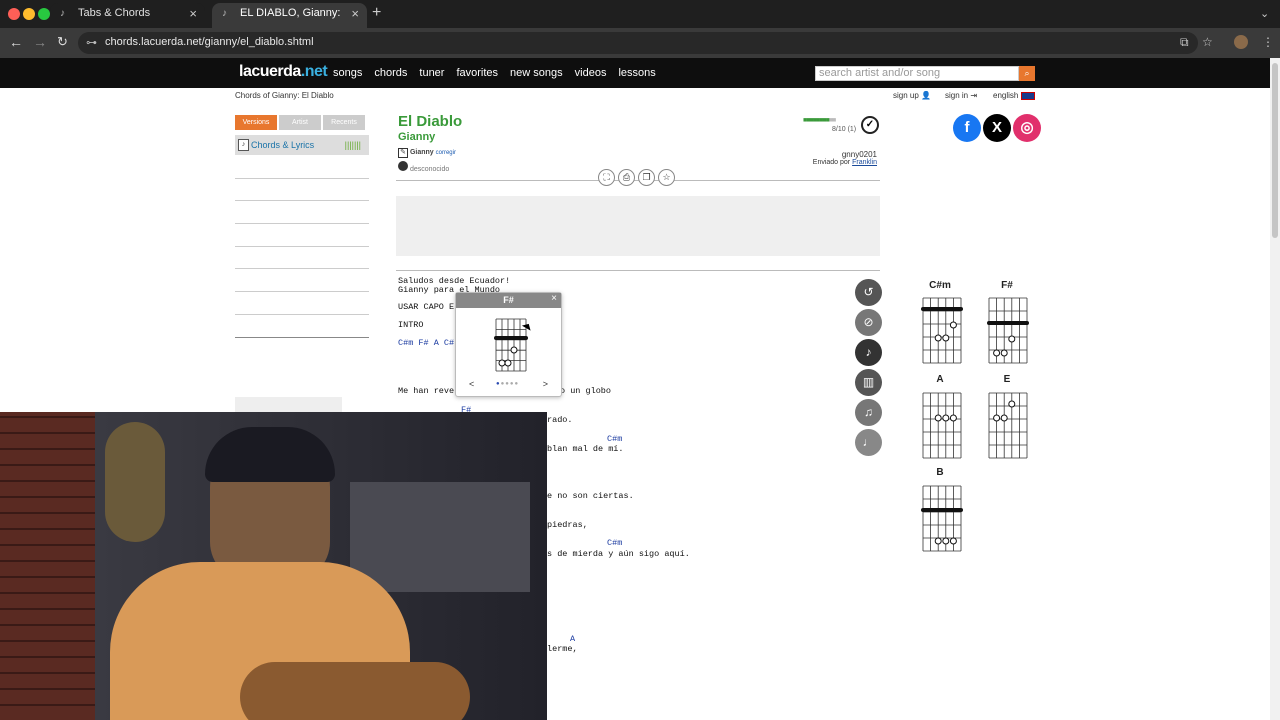  What do you see at coordinates (508, 300) in the screenshot?
I see `popup-chord-name: F#` at bounding box center [508, 300].